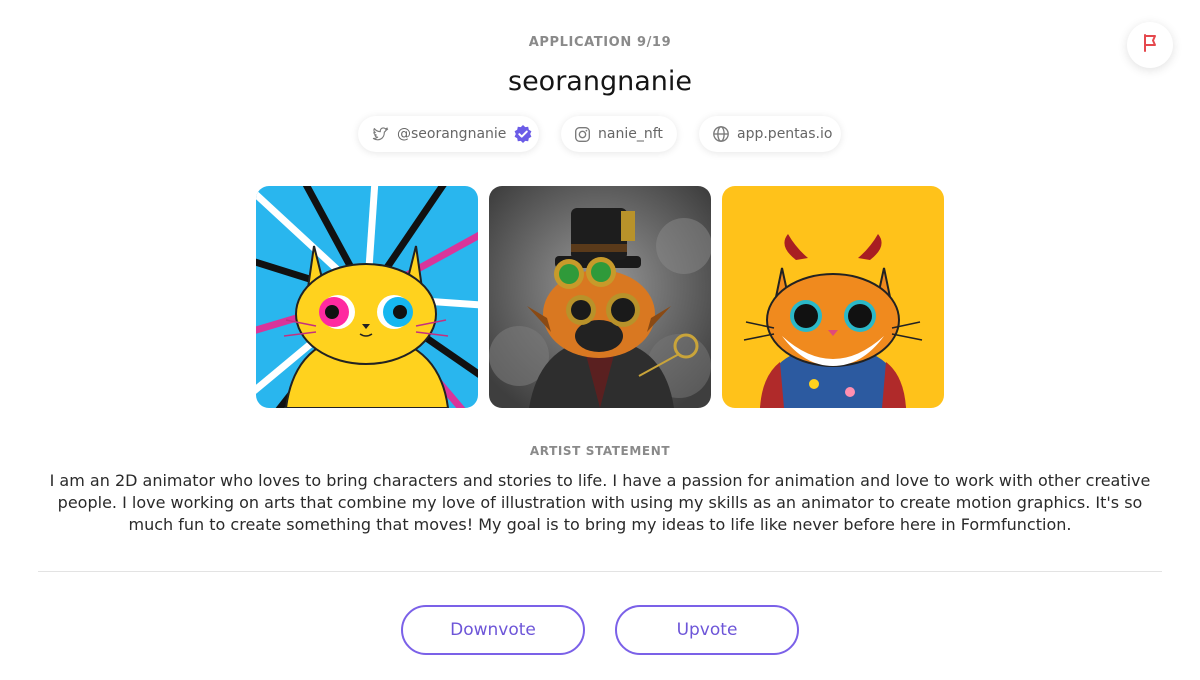 The width and height of the screenshot is (1200, 680). I want to click on divider, so click(600, 571).